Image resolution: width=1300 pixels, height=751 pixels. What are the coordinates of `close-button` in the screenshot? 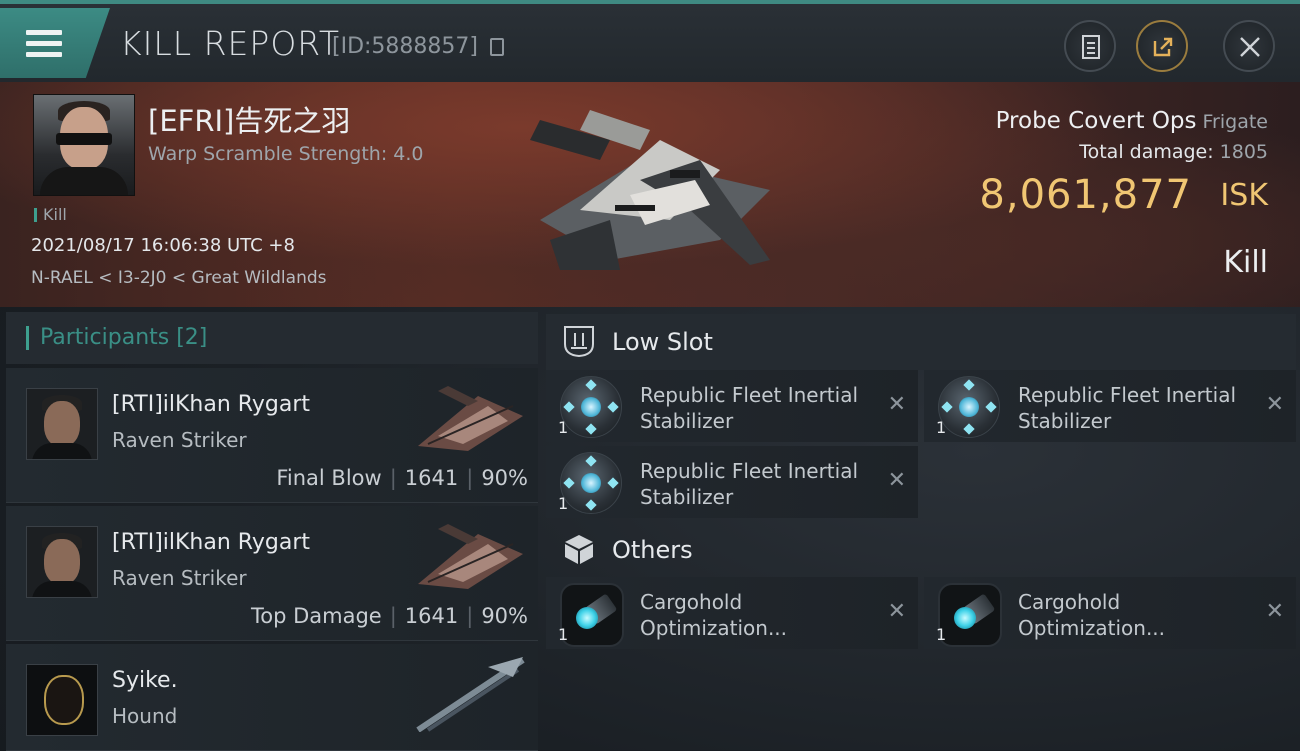 It's located at (1249, 46).